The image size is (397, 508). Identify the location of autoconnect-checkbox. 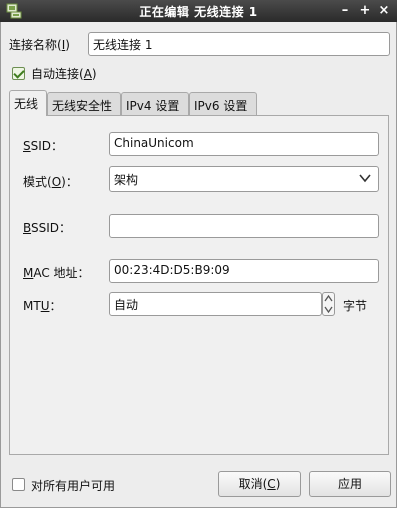
(18, 73).